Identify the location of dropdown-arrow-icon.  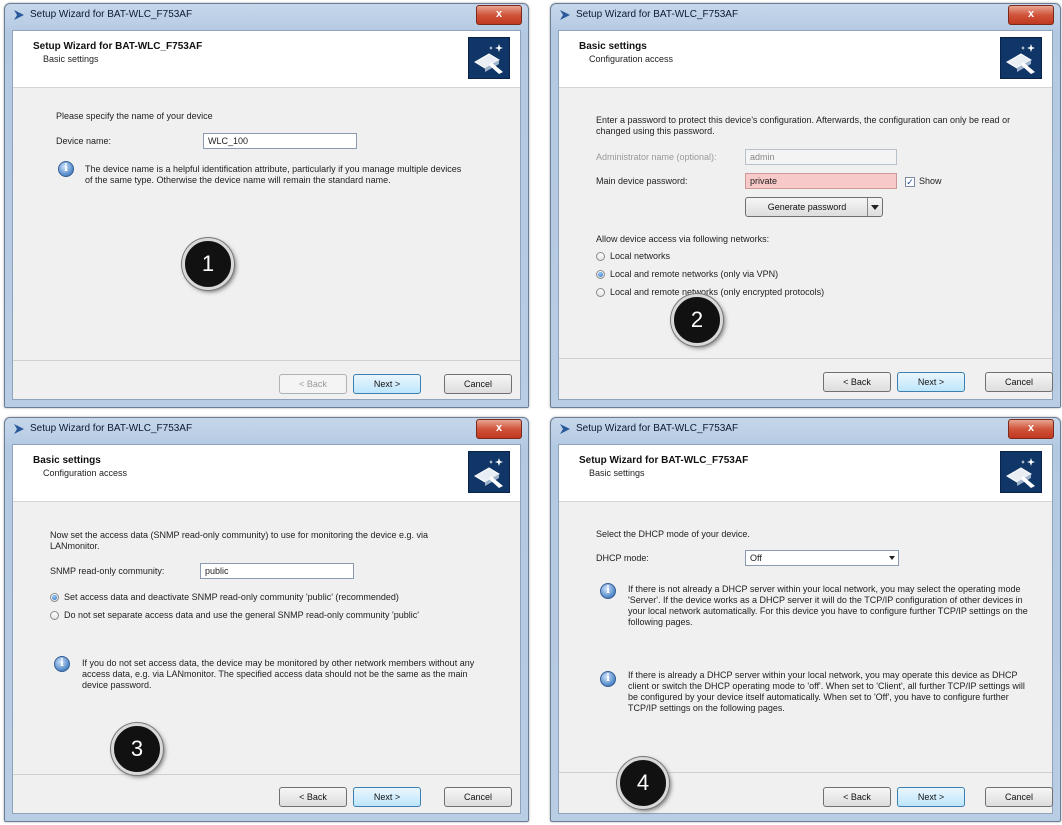
(874, 207).